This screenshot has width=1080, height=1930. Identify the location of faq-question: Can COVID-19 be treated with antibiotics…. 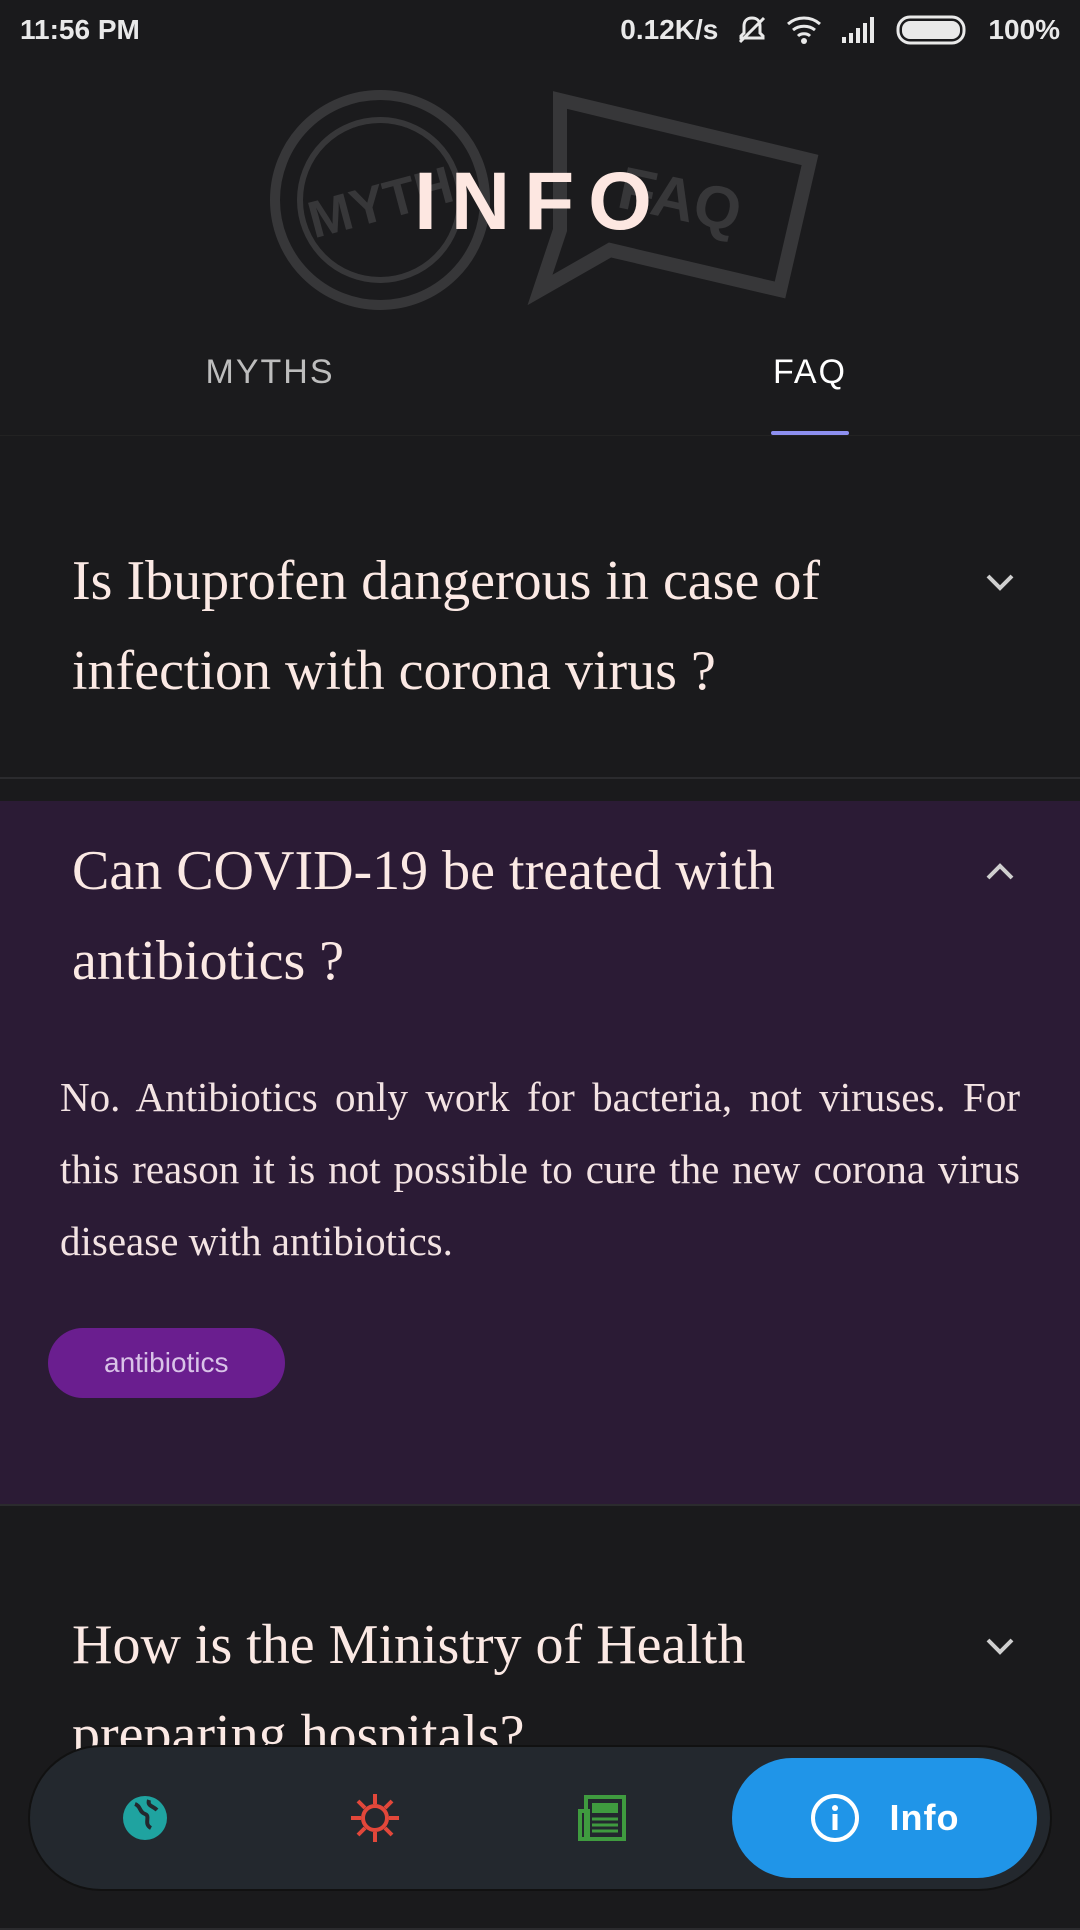
(423, 916).